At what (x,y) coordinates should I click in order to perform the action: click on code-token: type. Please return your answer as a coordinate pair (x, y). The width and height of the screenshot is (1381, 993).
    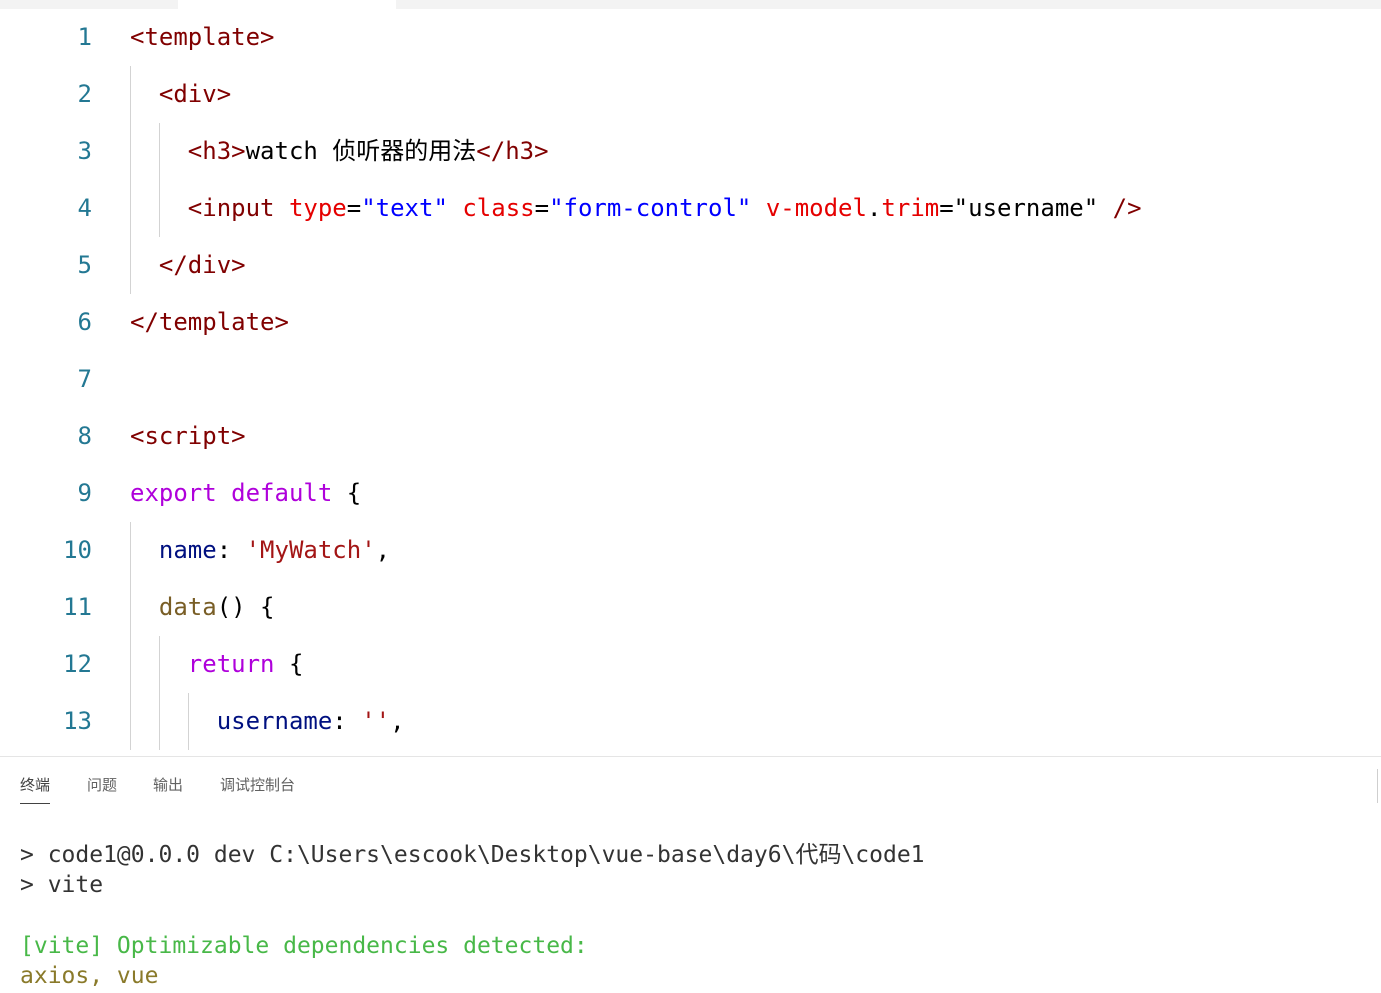
    Looking at the image, I should click on (317, 208).